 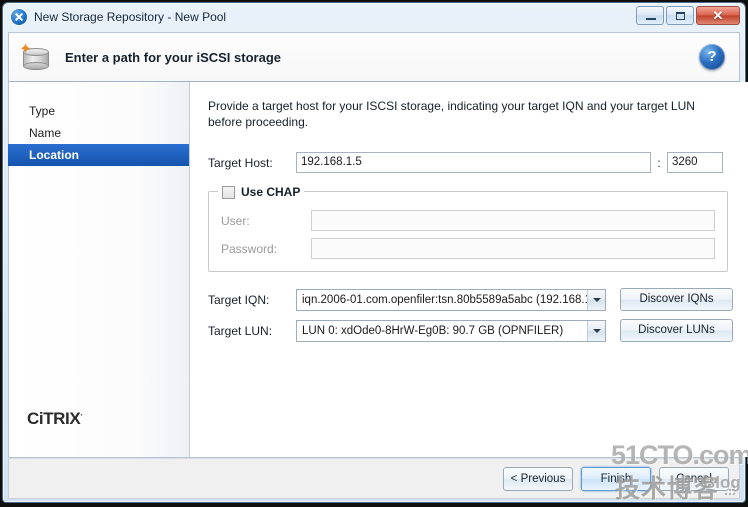 I want to click on sidebar-item-name: Name, so click(x=99, y=133).